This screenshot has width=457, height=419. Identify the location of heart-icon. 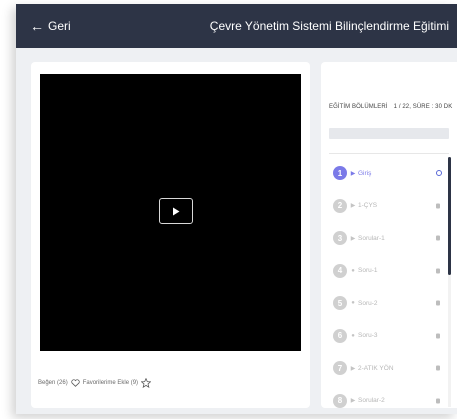
(75, 383).